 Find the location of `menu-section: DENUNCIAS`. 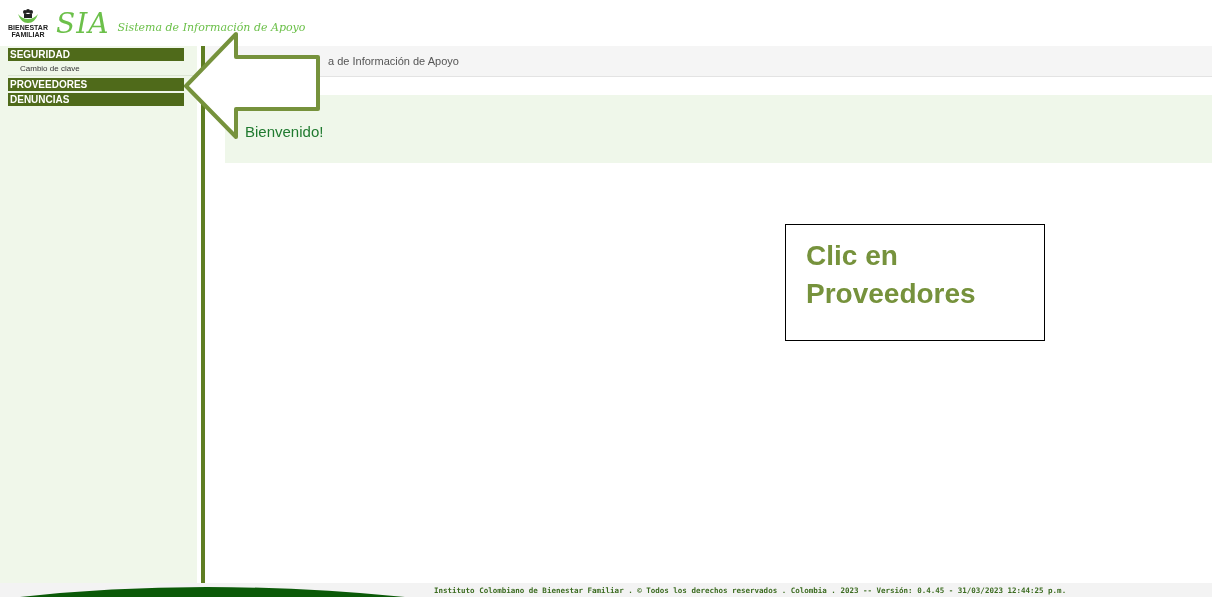

menu-section: DENUNCIAS is located at coordinates (96, 99).